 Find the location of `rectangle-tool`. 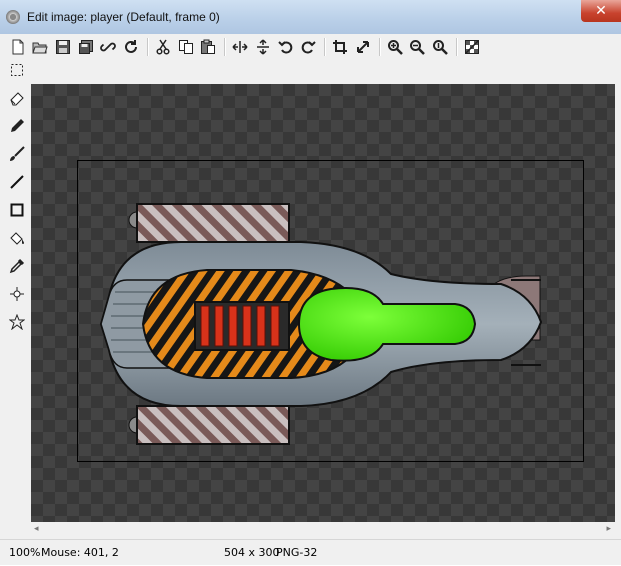

rectangle-tool is located at coordinates (17, 210).